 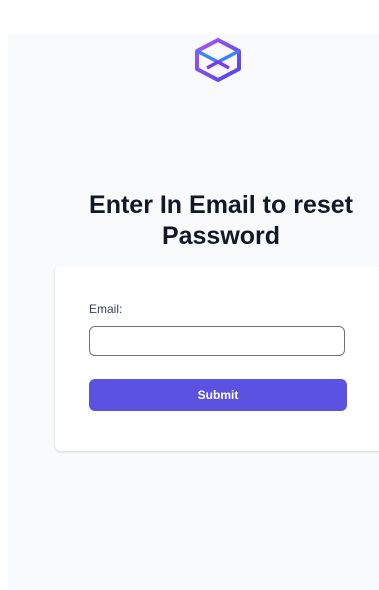 What do you see at coordinates (218, 395) in the screenshot?
I see `submit-button: Submit` at bounding box center [218, 395].